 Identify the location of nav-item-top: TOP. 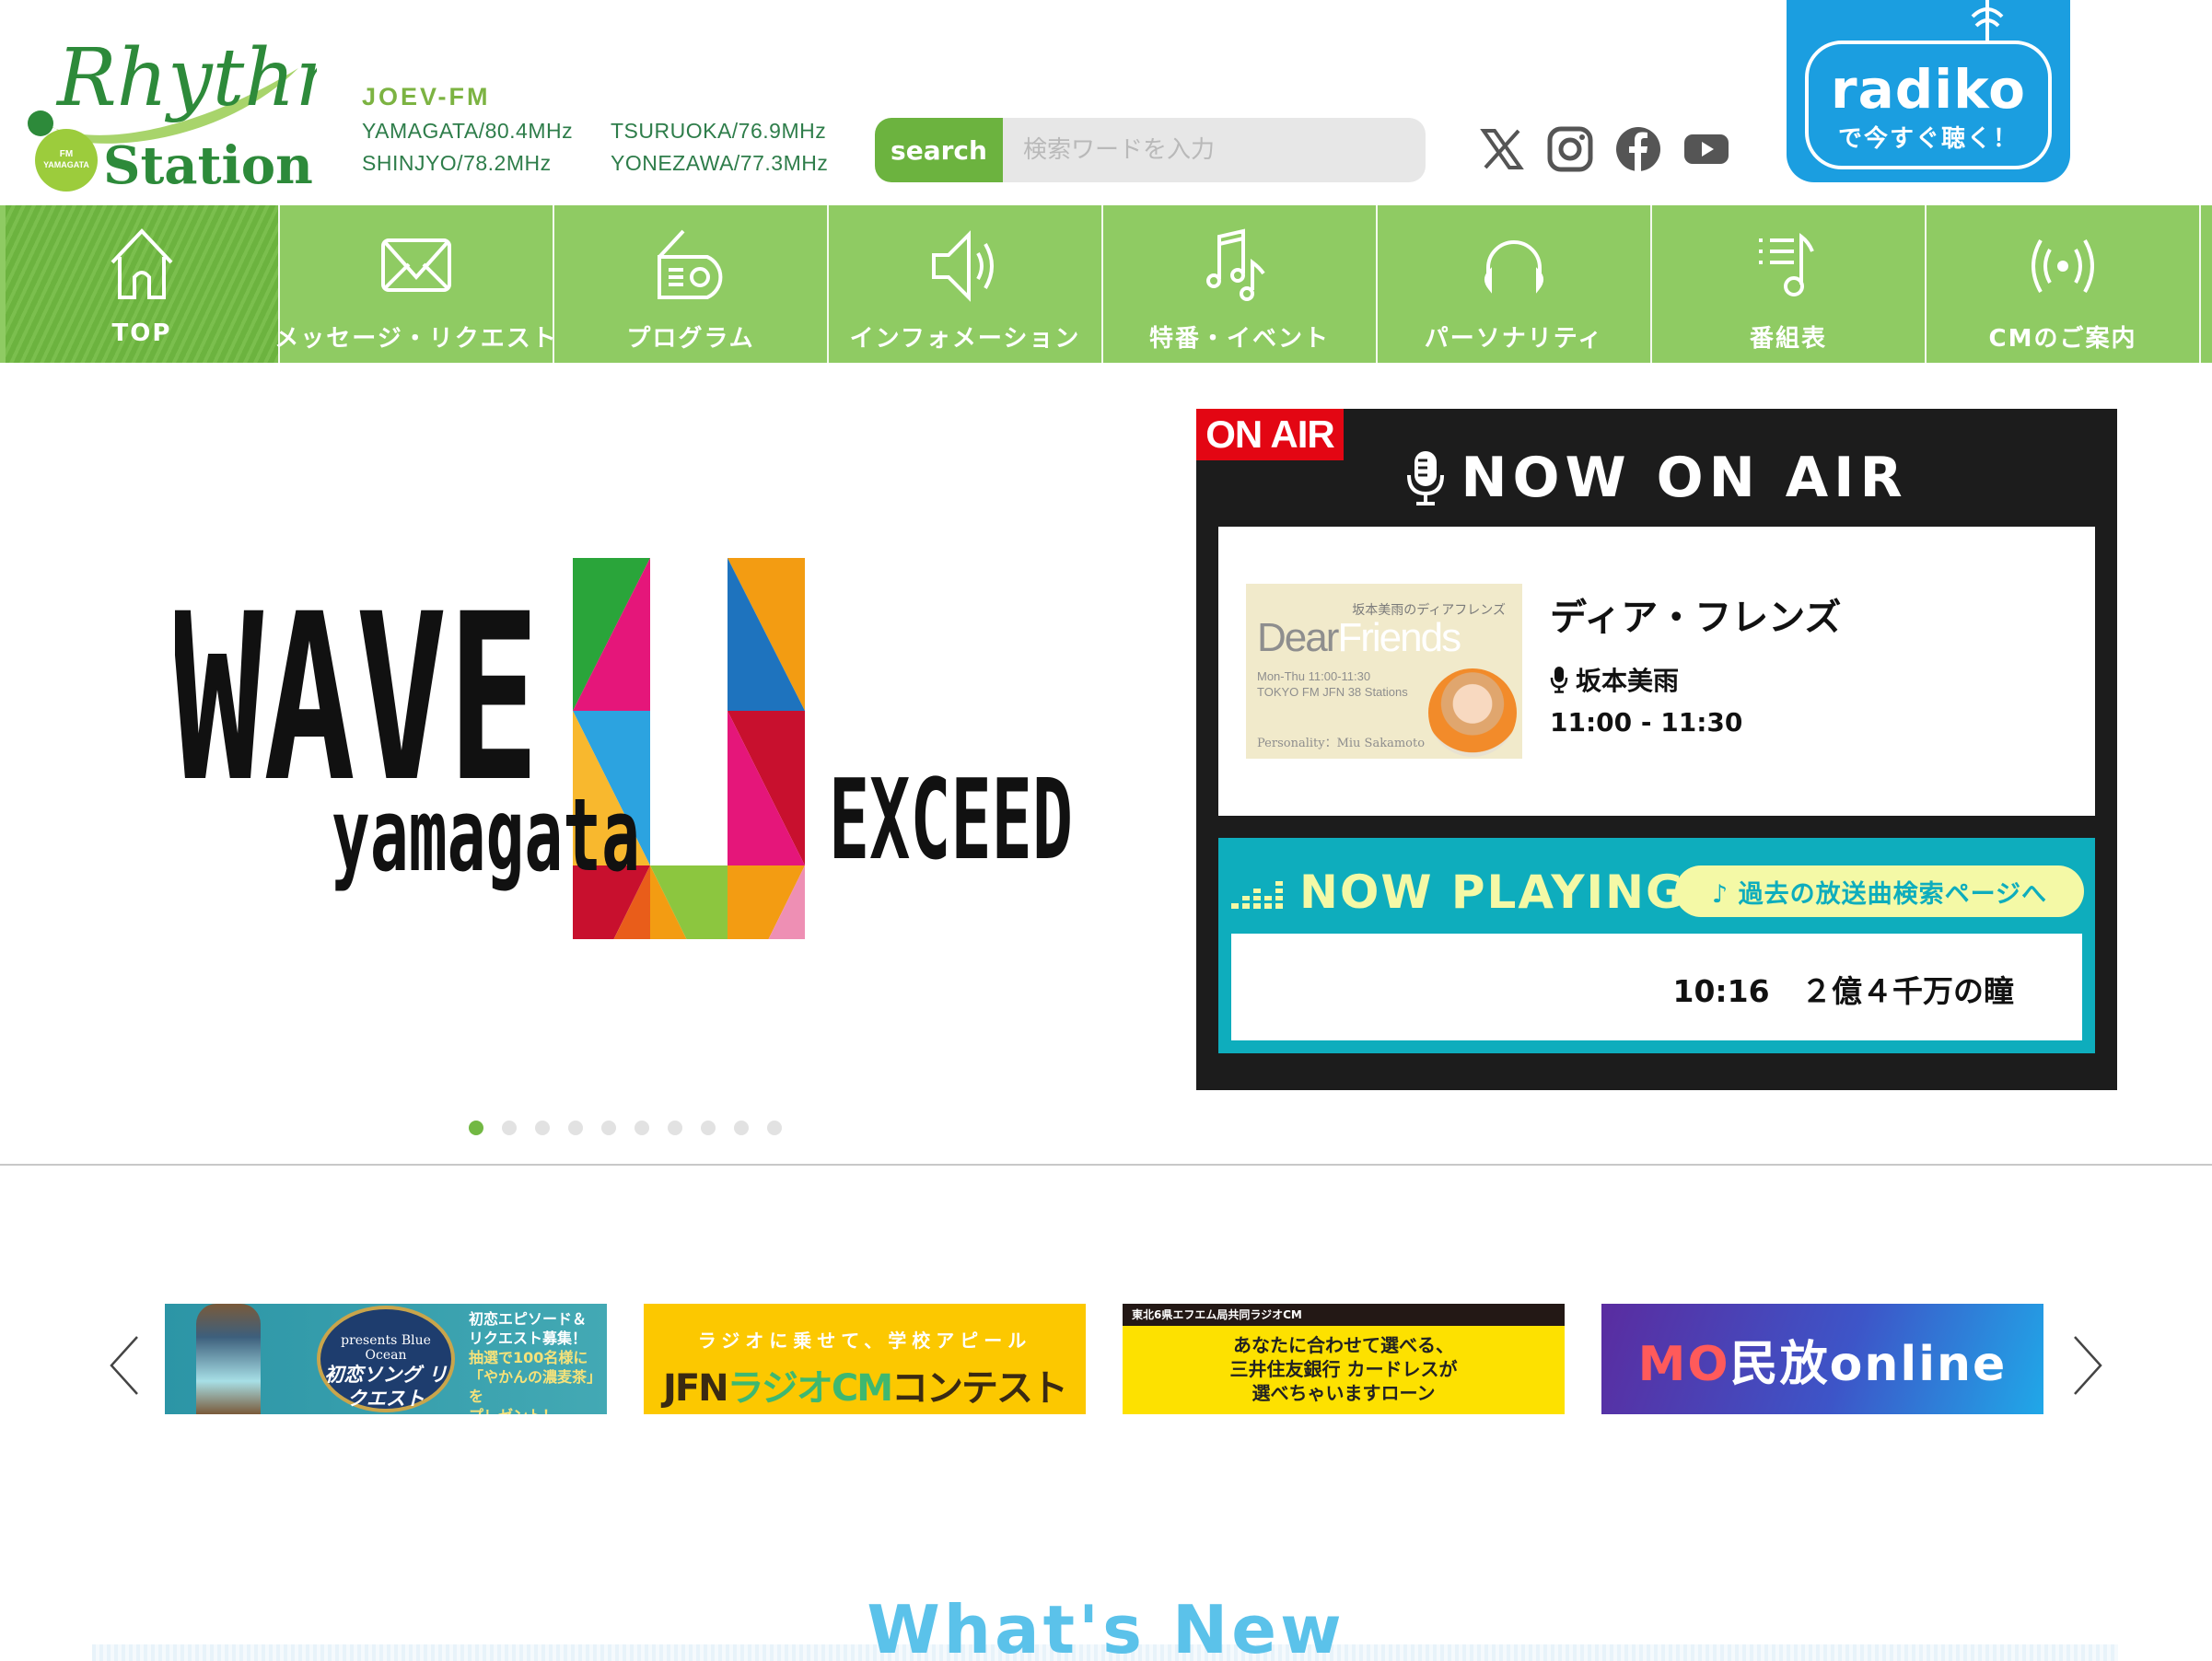
(143, 284).